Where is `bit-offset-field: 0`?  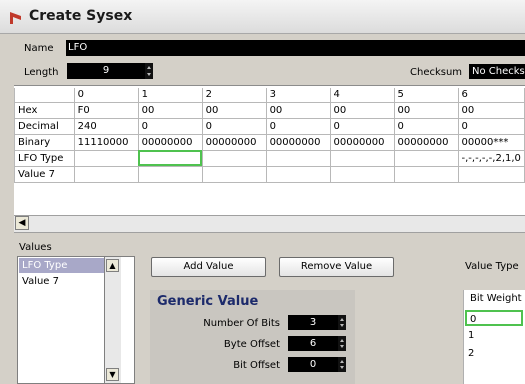
bit-offset-field: 0 is located at coordinates (313, 364).